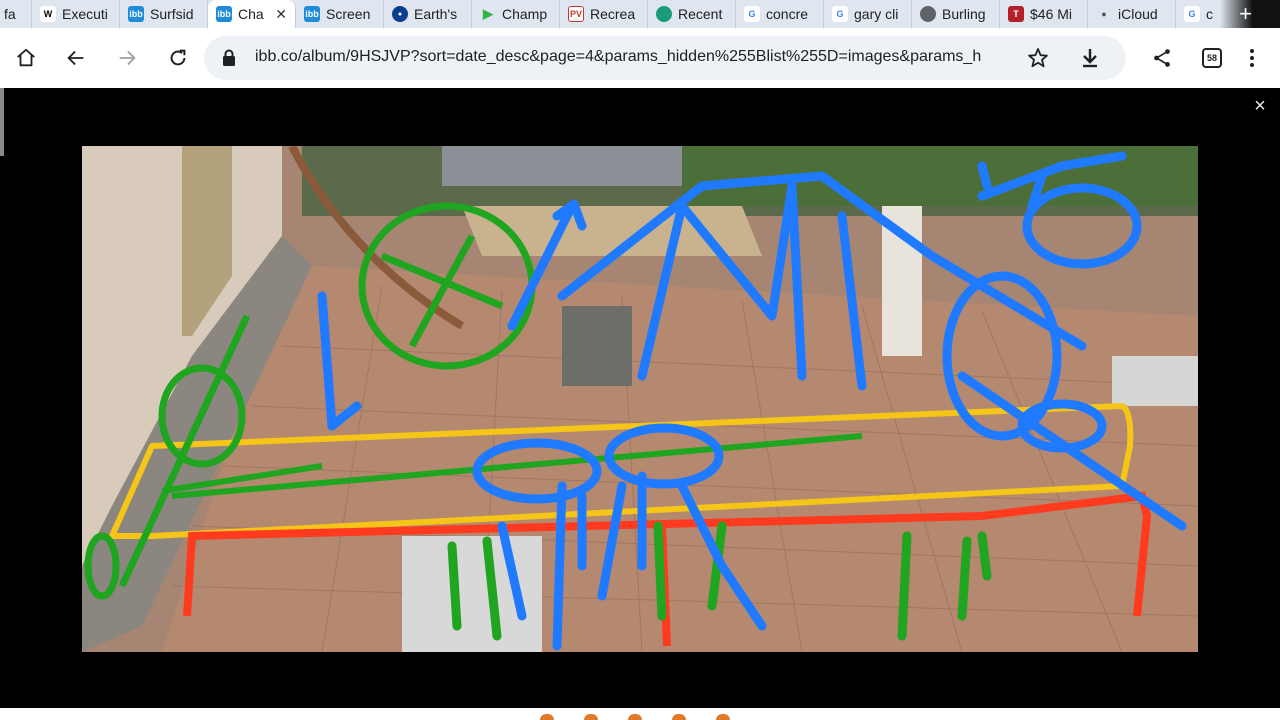 This screenshot has height=720, width=1280. Describe the element at coordinates (1104, 14) in the screenshot. I see `apple-icon: ●` at that location.